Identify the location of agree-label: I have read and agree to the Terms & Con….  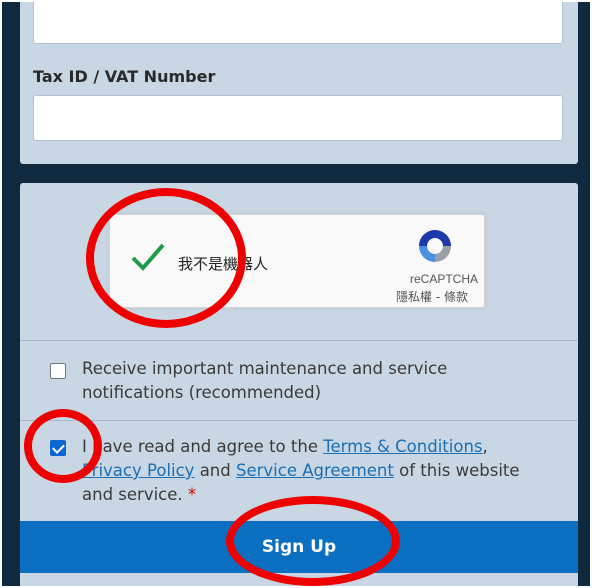
(317, 471).